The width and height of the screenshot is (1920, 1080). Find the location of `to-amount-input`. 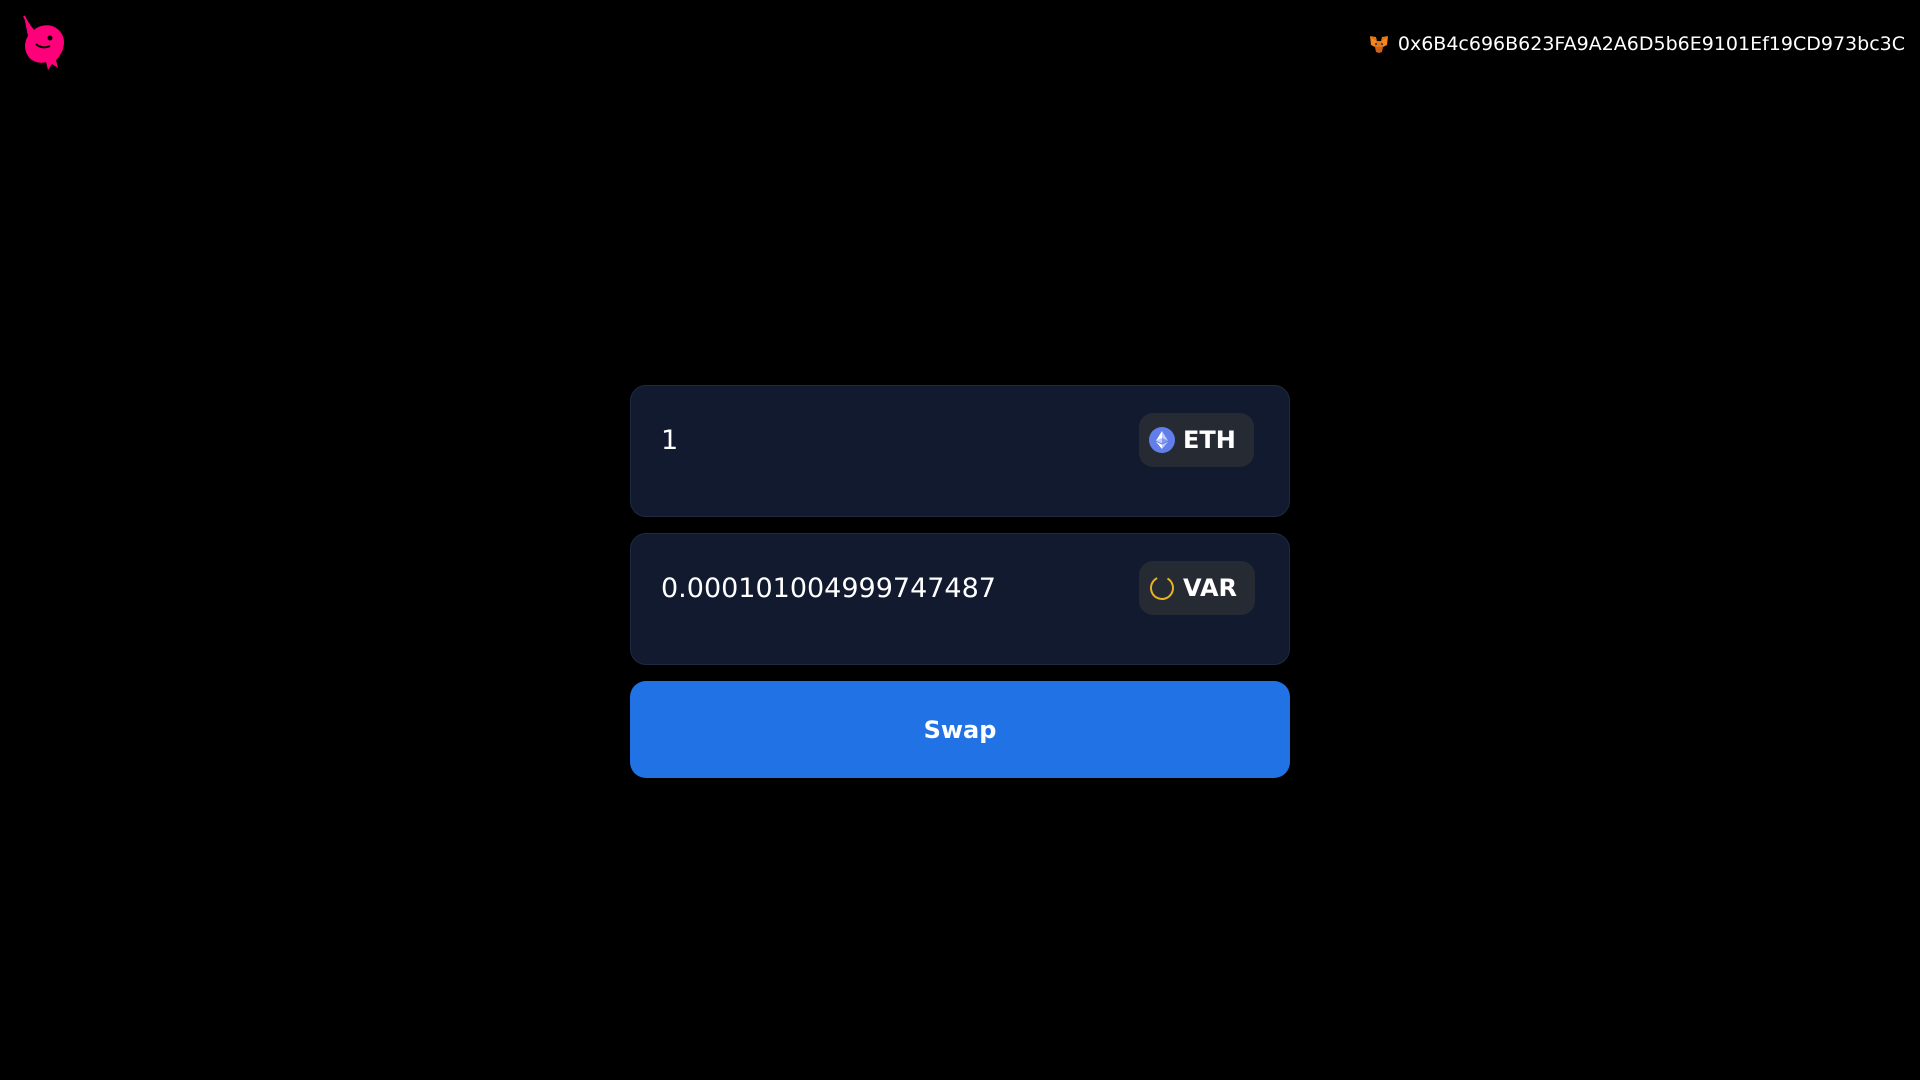

to-amount-input is located at coordinates (881, 588).